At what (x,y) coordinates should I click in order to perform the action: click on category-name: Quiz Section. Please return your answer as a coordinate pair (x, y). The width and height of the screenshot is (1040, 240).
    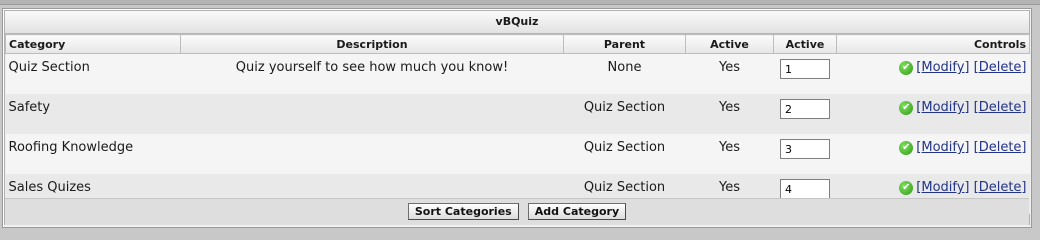
    Looking at the image, I should click on (93, 73).